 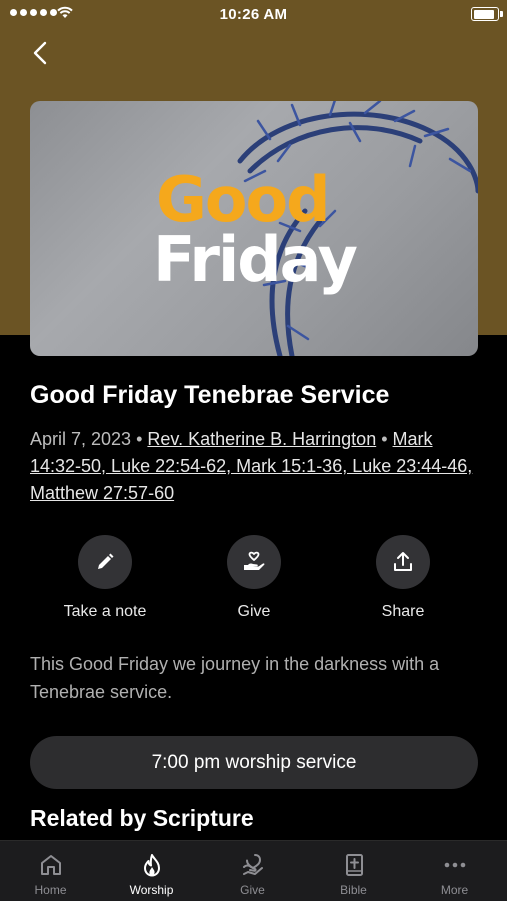 I want to click on action-label: Give, so click(x=254, y=611).